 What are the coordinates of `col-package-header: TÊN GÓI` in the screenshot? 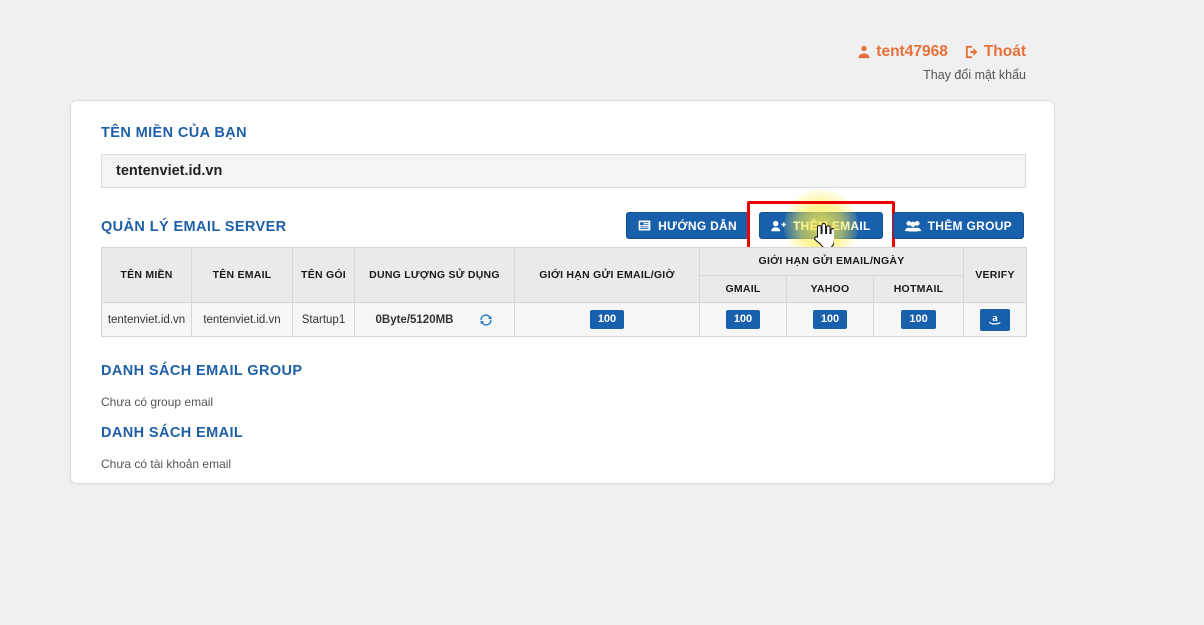 It's located at (323, 275).